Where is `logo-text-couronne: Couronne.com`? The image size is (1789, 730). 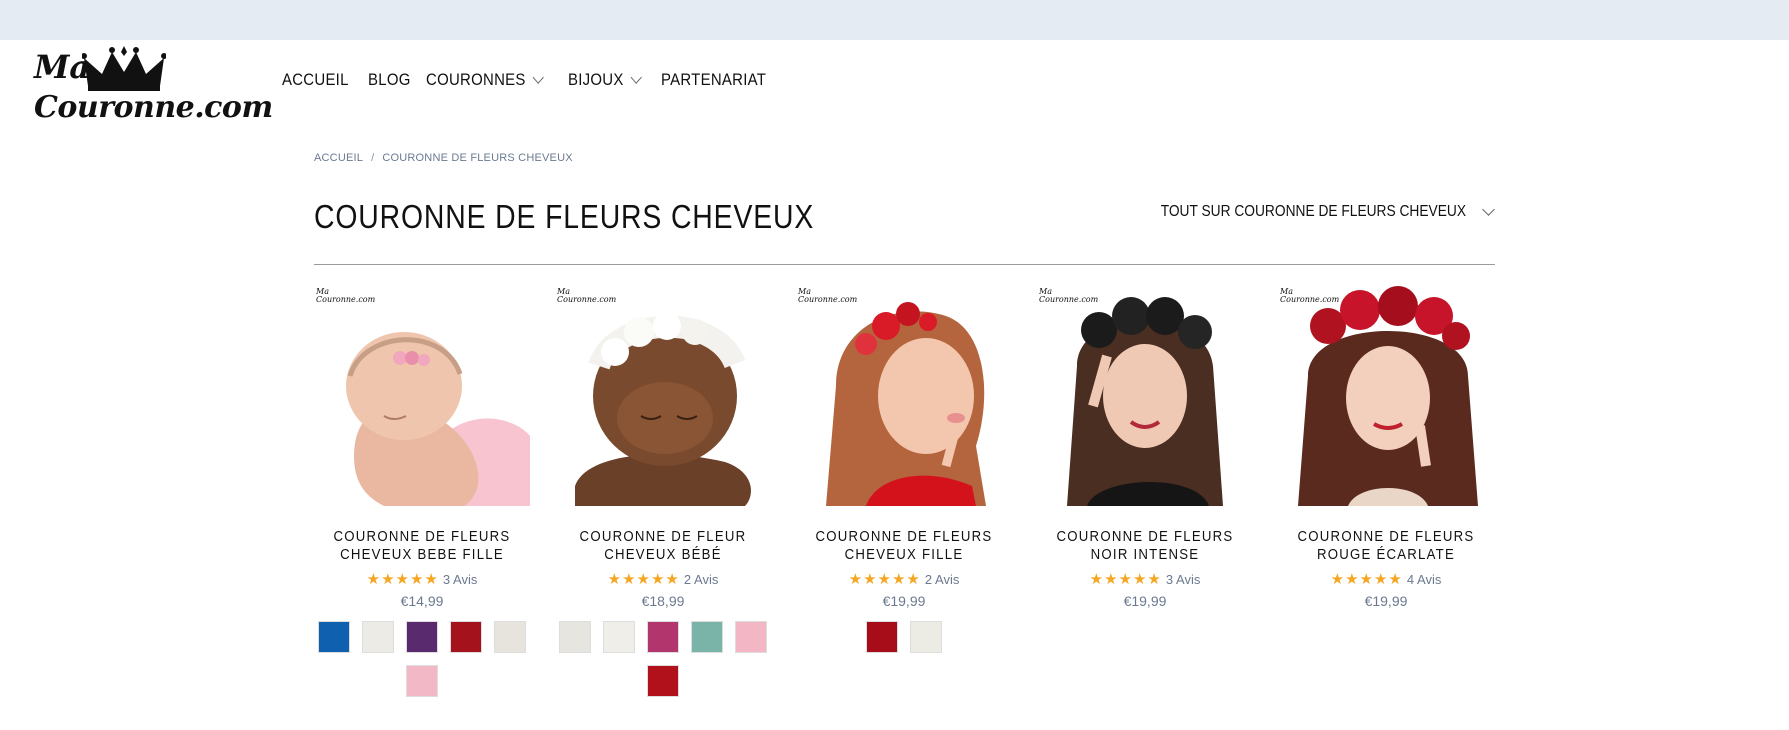 logo-text-couronne: Couronne.com is located at coordinates (153, 107).